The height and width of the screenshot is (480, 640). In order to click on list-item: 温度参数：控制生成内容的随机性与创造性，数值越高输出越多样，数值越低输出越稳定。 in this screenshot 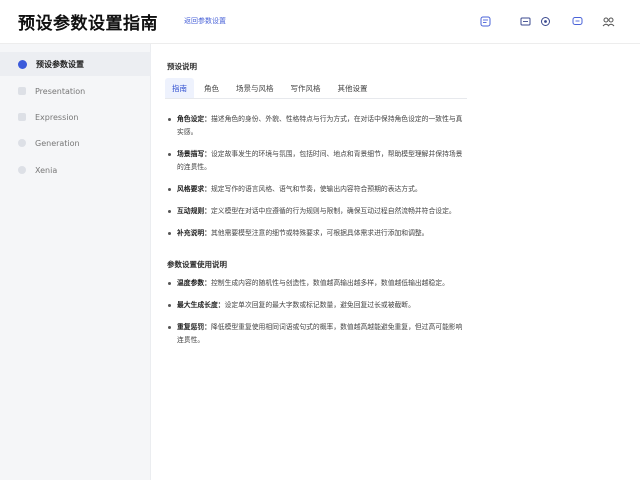, I will do `click(317, 283)`.